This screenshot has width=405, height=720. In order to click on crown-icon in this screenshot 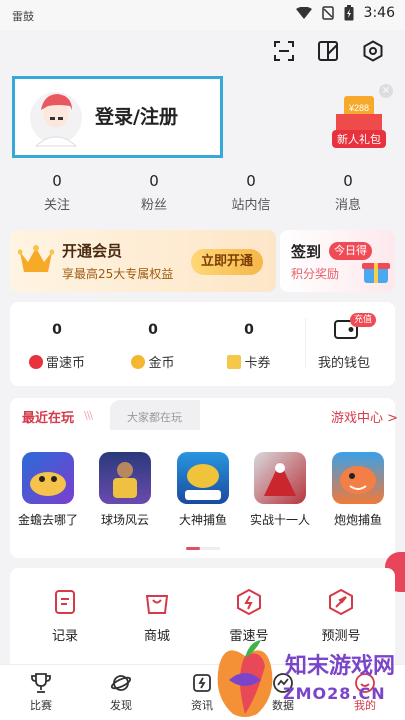, I will do `click(36, 260)`.